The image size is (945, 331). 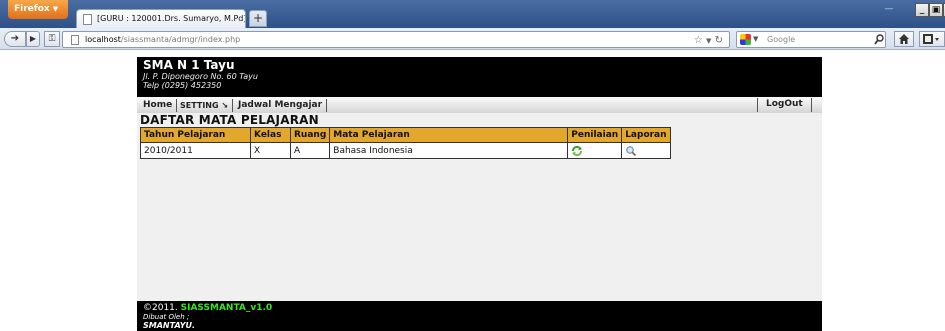 I want to click on home-button, so click(x=904, y=39).